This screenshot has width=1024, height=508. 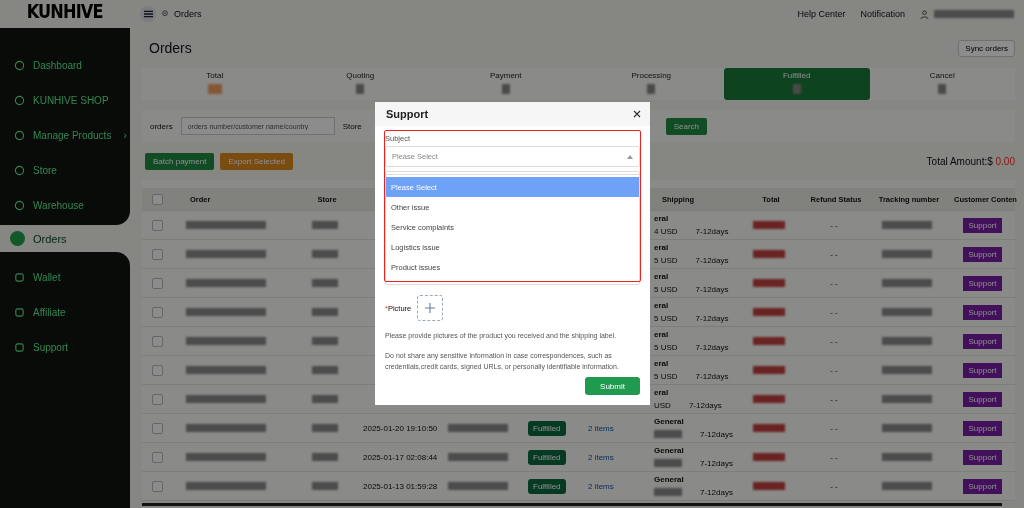 What do you see at coordinates (924, 14) in the screenshot?
I see `user-icon` at bounding box center [924, 14].